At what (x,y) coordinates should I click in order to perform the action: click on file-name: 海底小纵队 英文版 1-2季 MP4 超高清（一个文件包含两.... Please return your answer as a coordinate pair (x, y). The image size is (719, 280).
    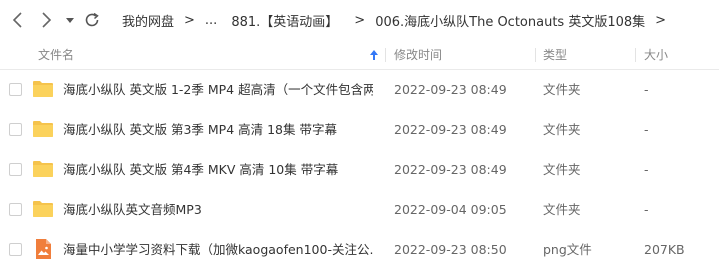
    Looking at the image, I should click on (218, 90).